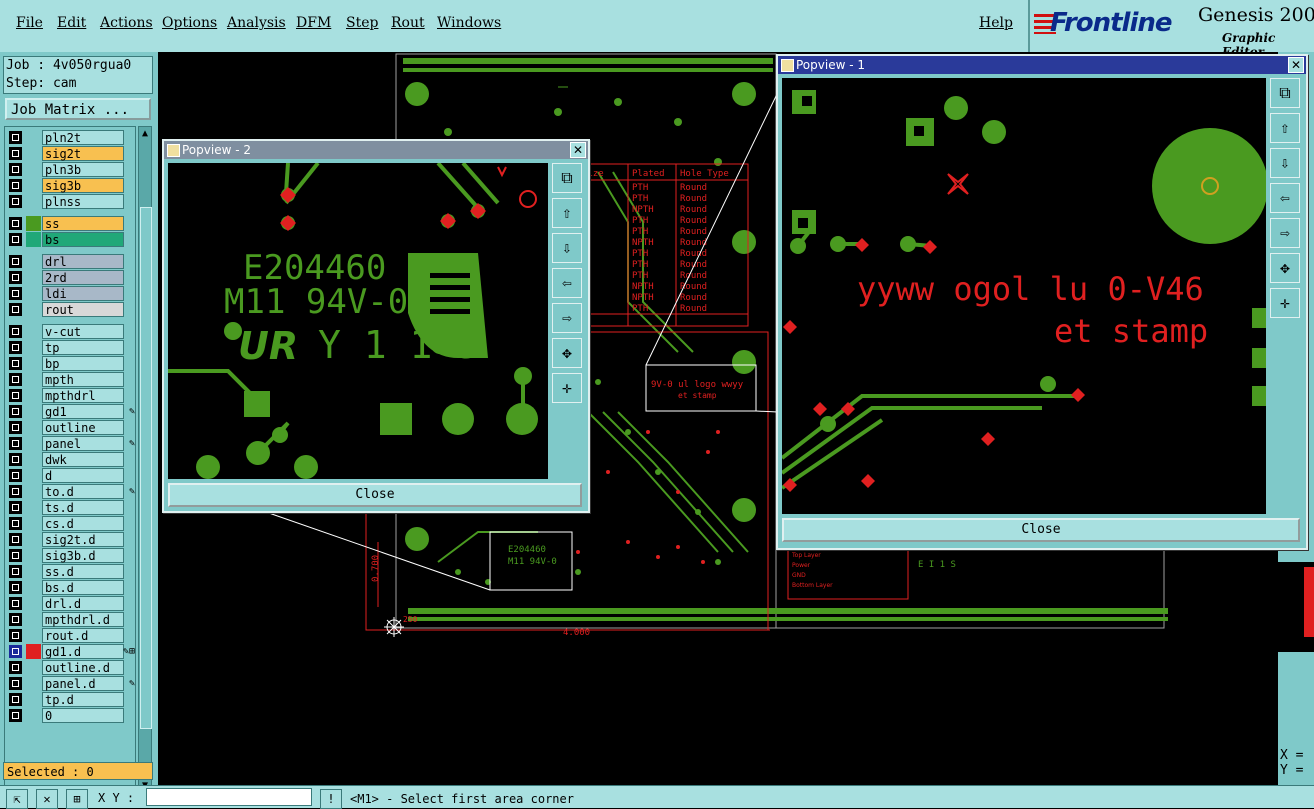  Describe the element at coordinates (331, 799) in the screenshot. I see `alert-icon: !` at that location.